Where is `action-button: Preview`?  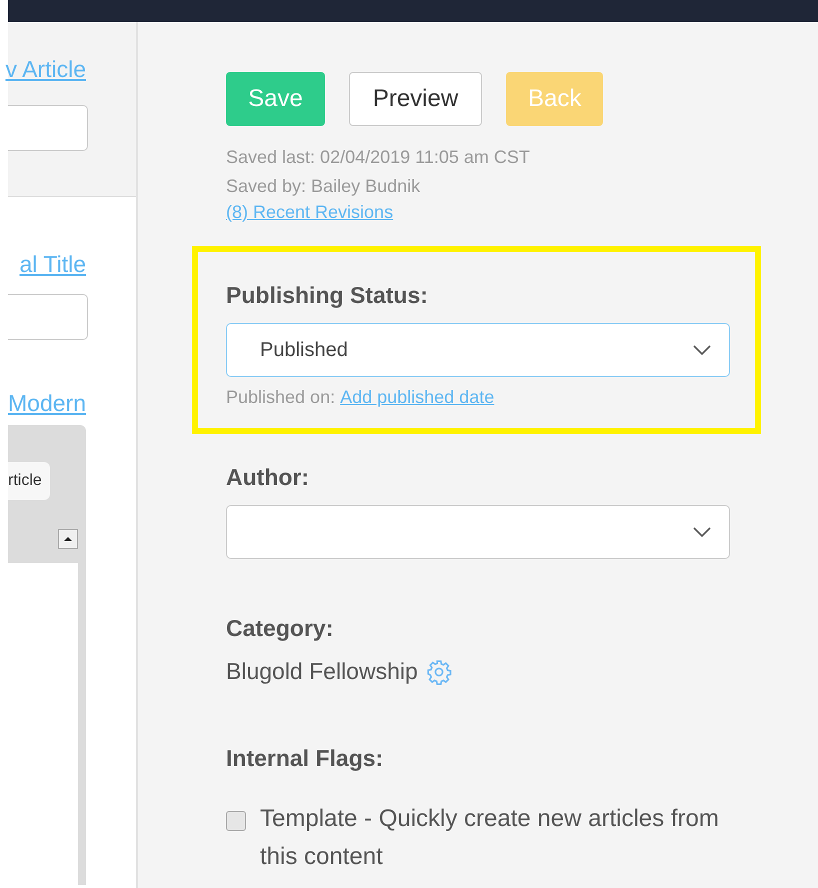 action-button: Preview is located at coordinates (415, 99).